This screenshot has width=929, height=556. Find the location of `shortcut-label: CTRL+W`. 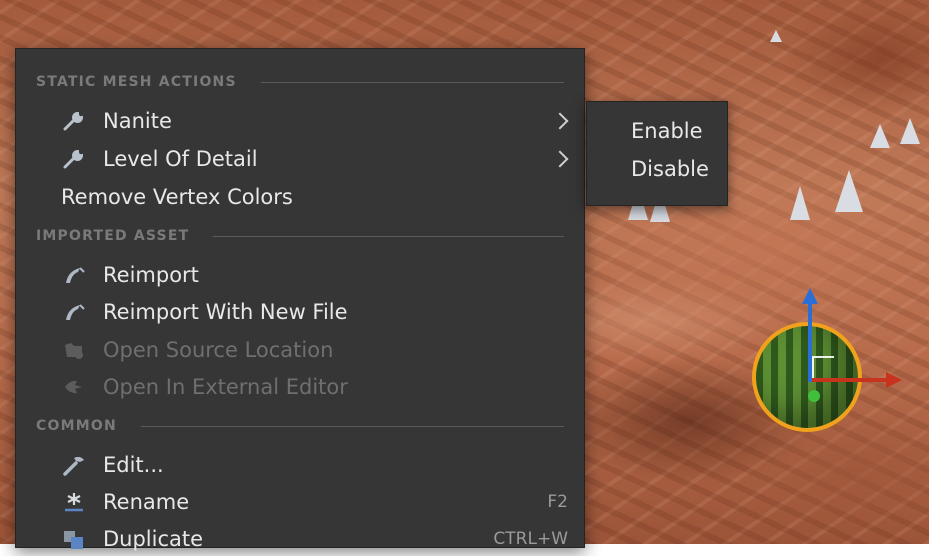

shortcut-label: CTRL+W is located at coordinates (530, 539).